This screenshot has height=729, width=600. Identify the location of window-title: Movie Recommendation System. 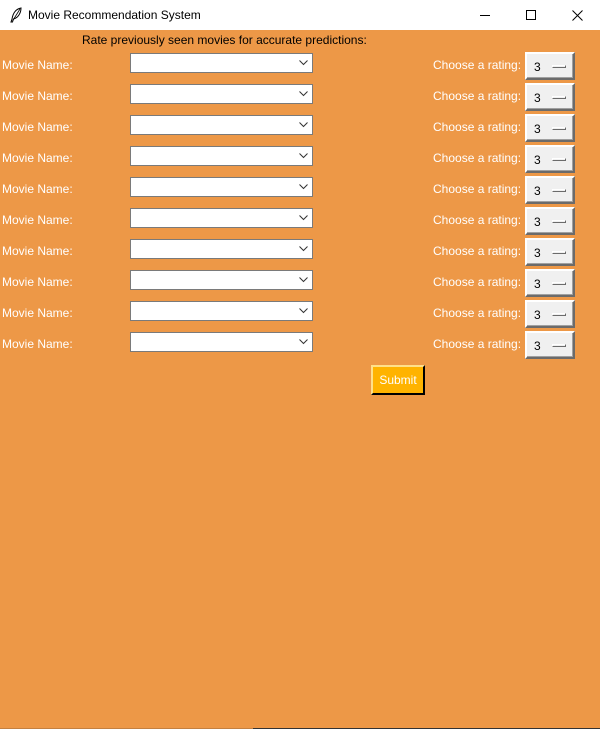
(114, 15).